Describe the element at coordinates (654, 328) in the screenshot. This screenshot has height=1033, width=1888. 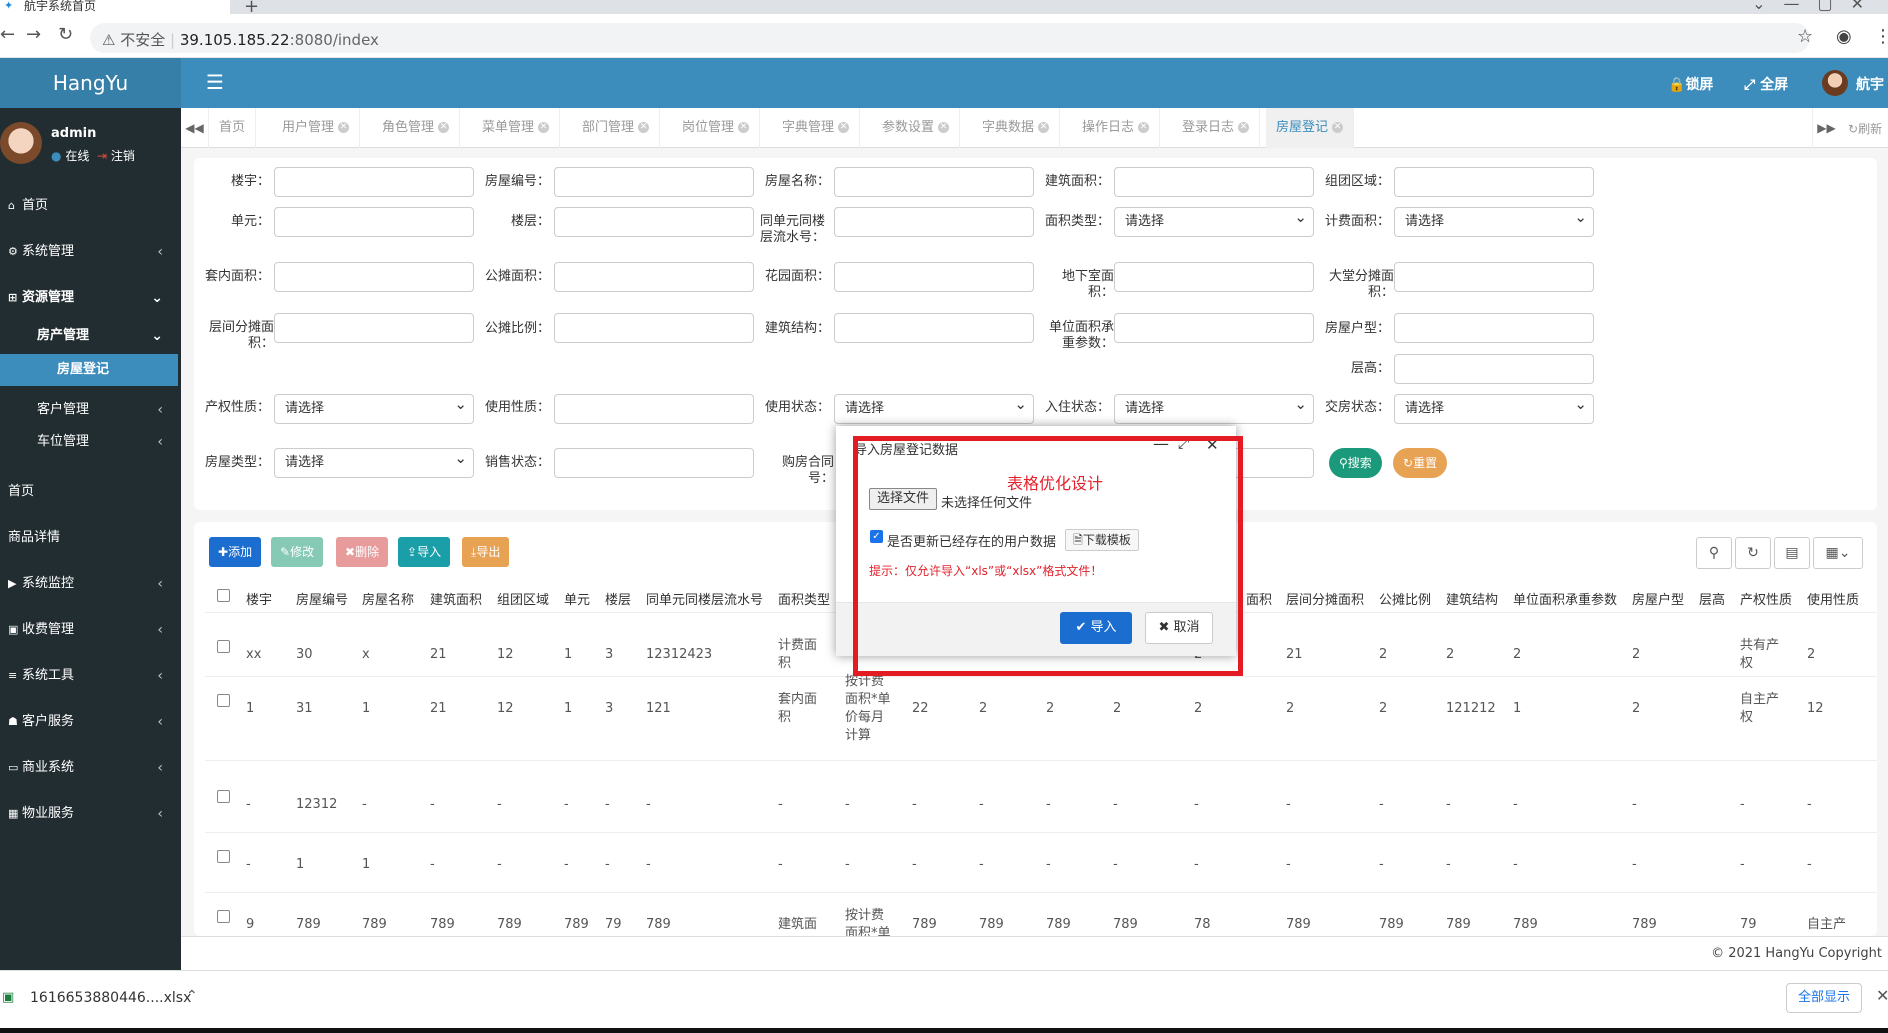
I see `share-ratio-input` at that location.